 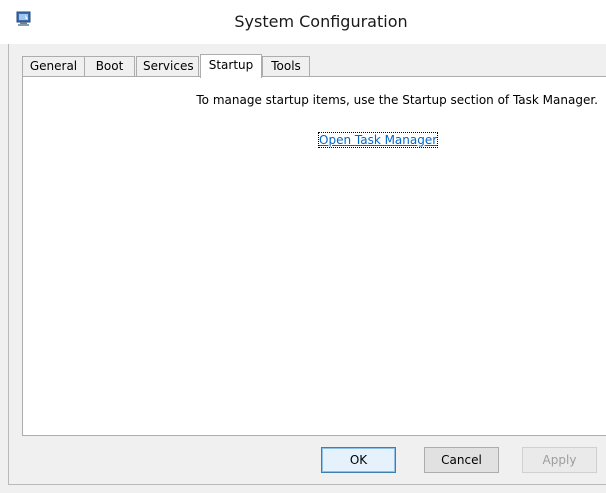 What do you see at coordinates (461, 460) in the screenshot?
I see `cancel-button: Cancel` at bounding box center [461, 460].